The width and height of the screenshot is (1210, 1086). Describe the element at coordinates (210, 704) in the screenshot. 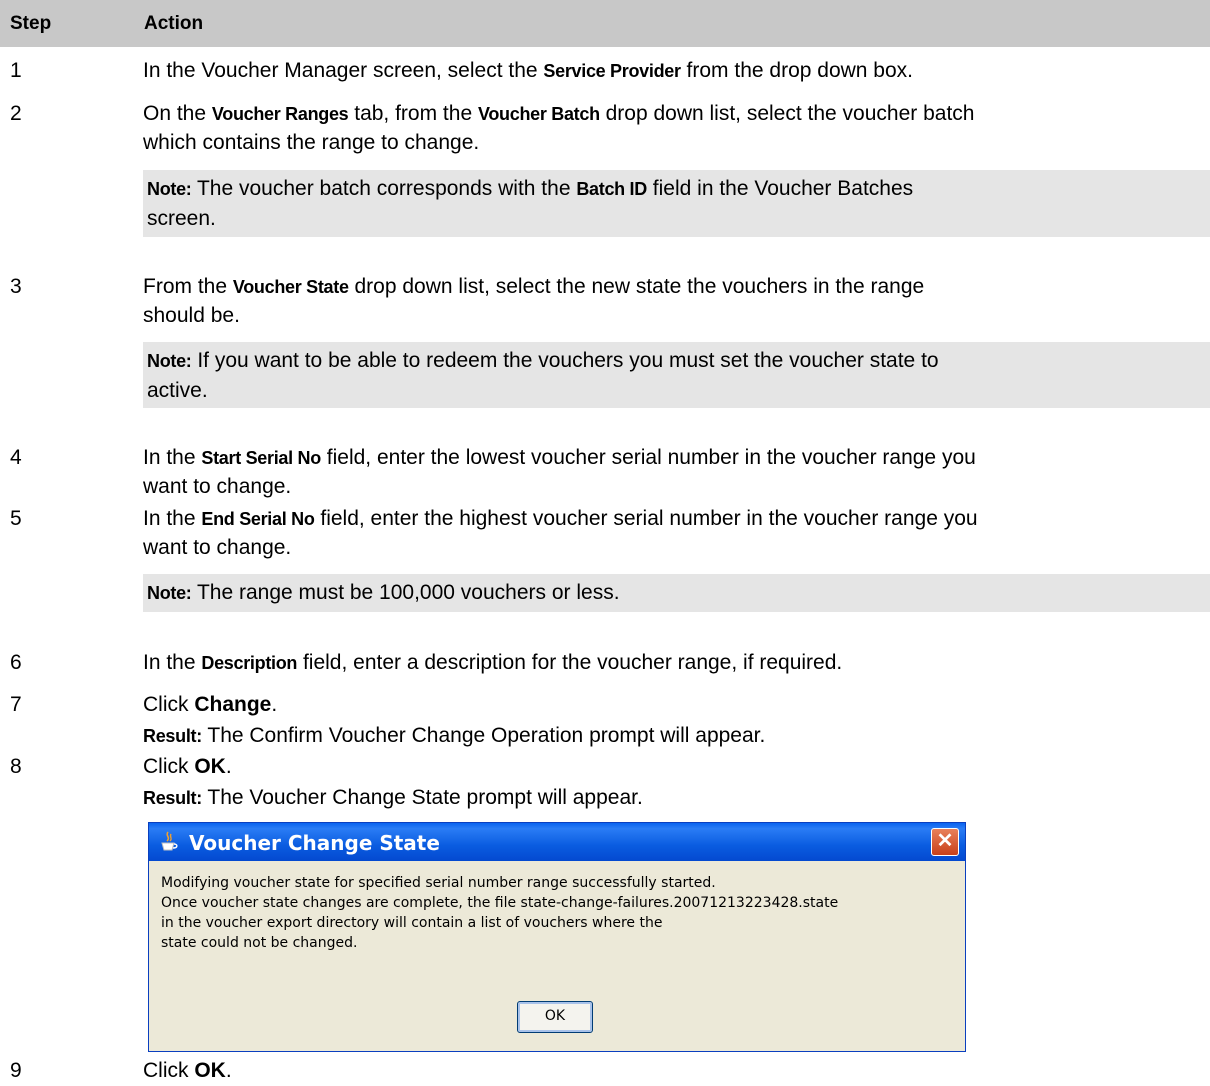

I see `step-text: Click Change.` at that location.